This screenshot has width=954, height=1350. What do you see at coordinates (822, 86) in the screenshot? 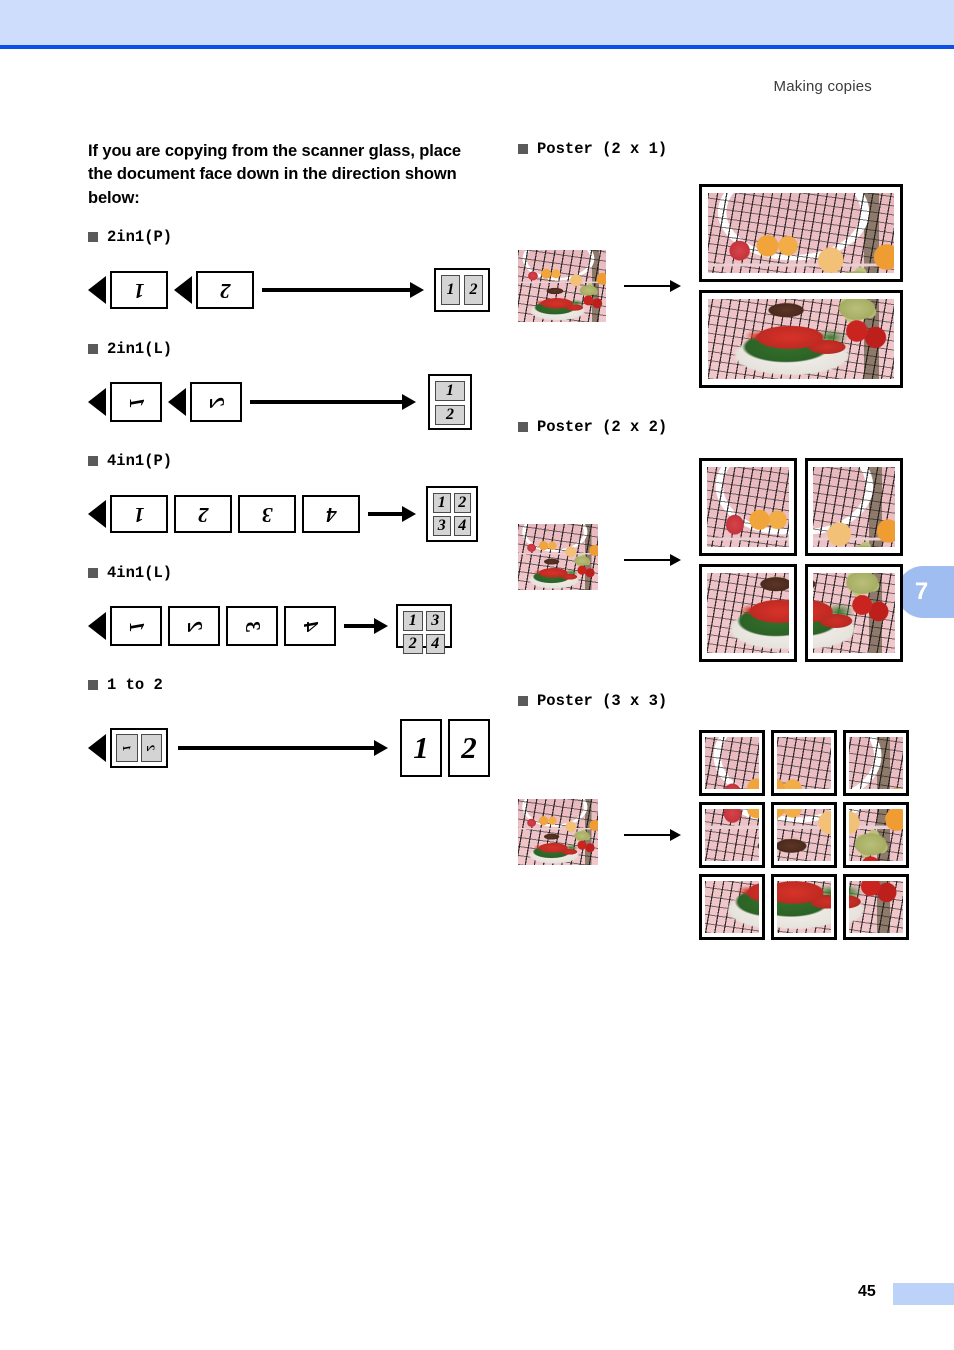
I see `running-header-title: Making copies` at bounding box center [822, 86].